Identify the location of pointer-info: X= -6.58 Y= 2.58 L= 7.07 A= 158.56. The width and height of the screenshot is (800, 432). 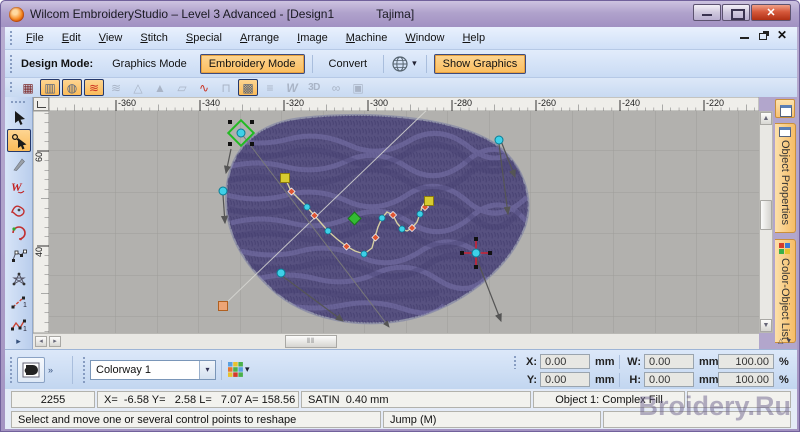
(198, 399).